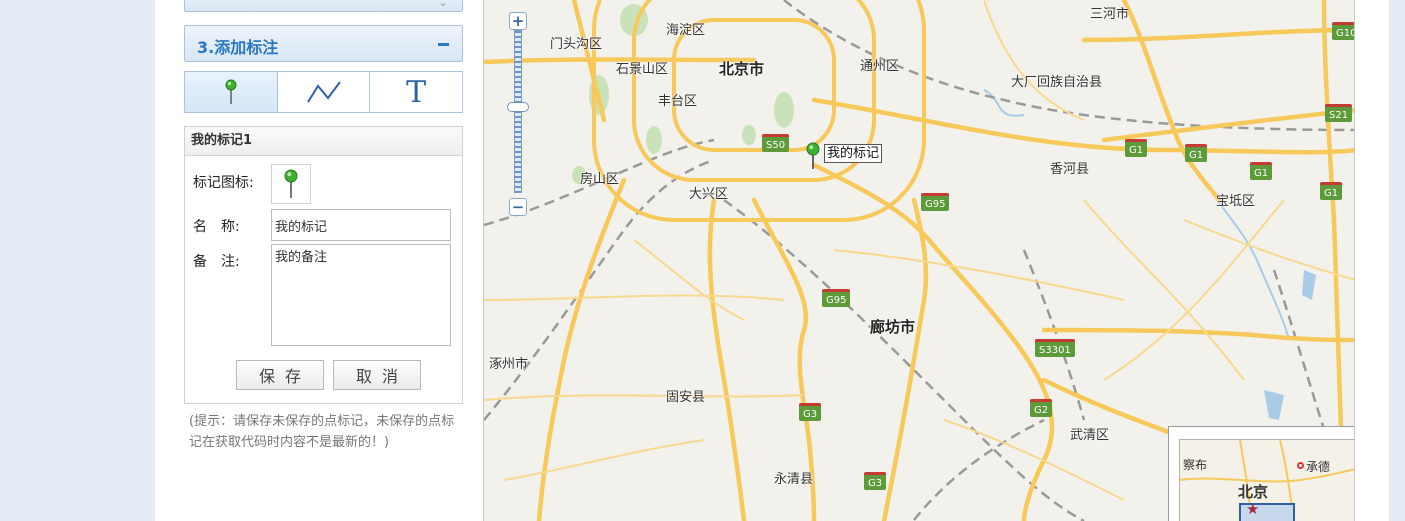  What do you see at coordinates (794, 479) in the screenshot?
I see `place-label: 永清县` at bounding box center [794, 479].